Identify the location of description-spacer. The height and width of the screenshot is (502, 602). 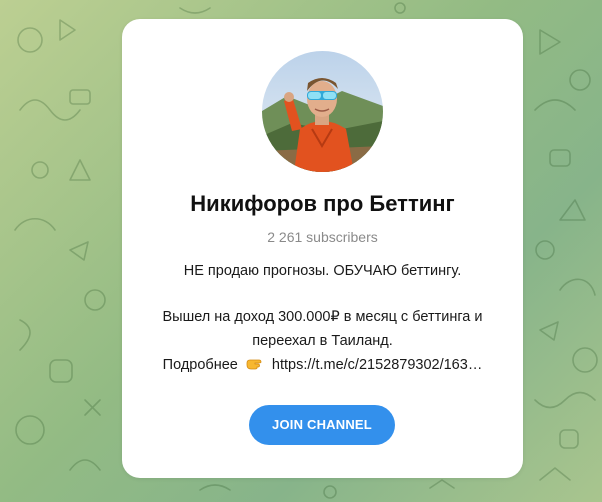
(322, 294).